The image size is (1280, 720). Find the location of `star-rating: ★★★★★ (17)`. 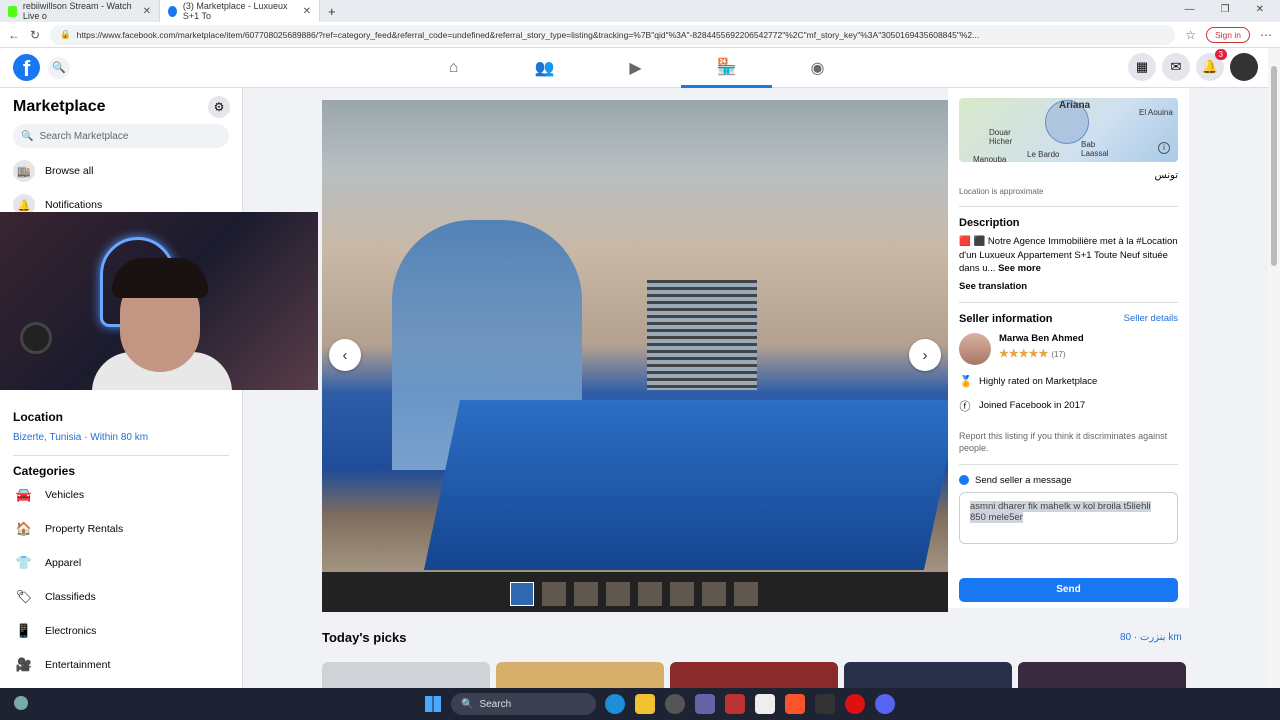

star-rating: ★★★★★ (17) is located at coordinates (1041, 353).